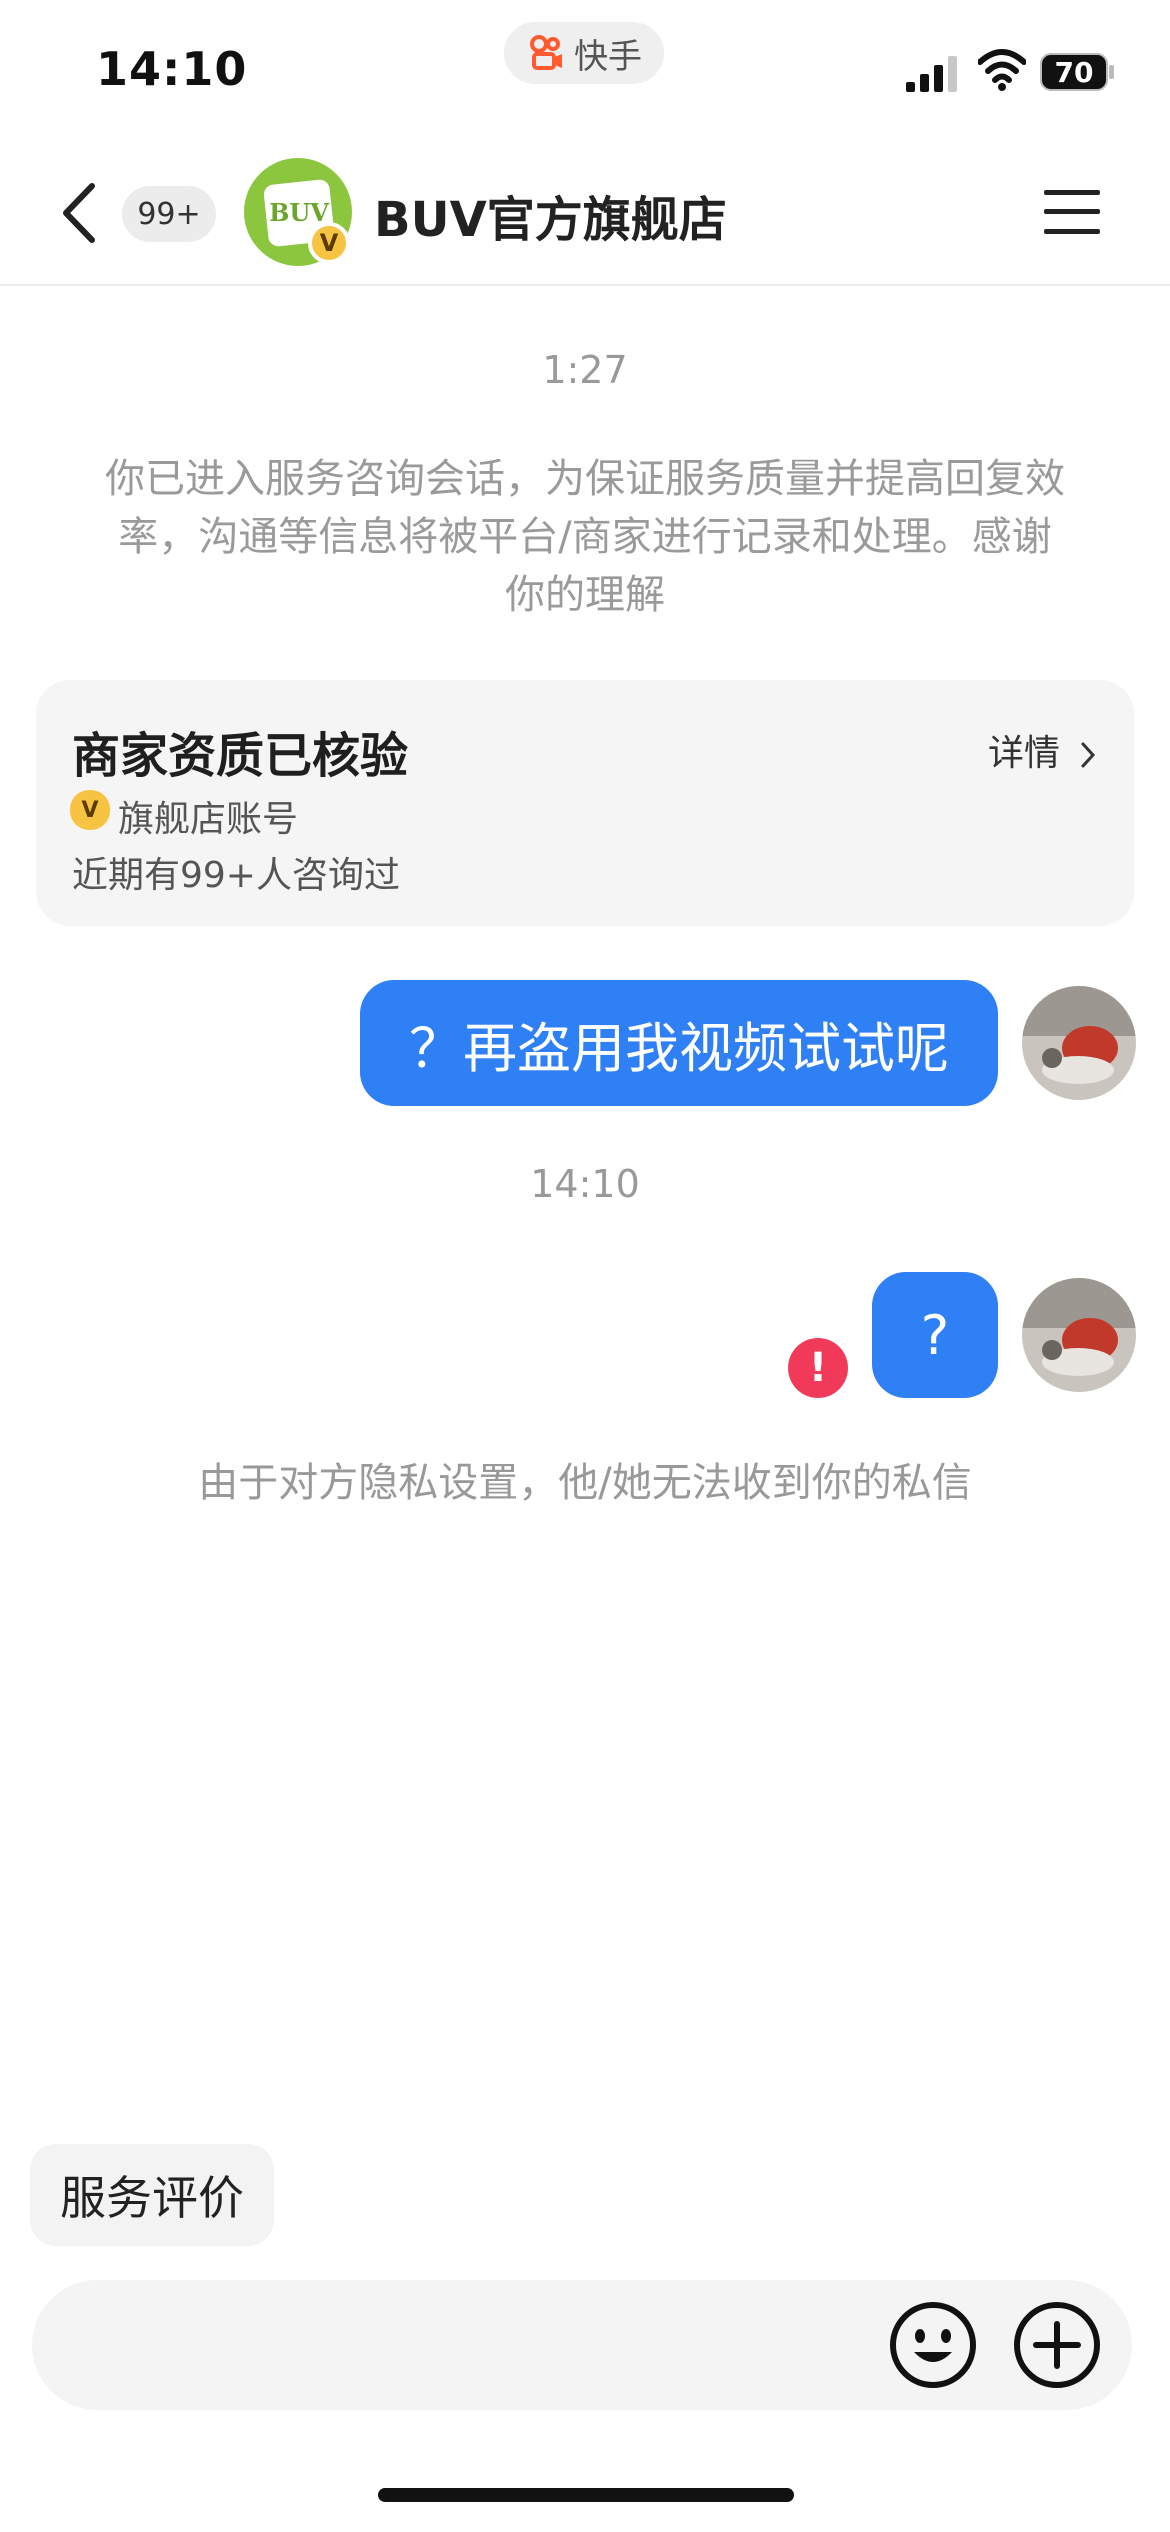 The height and width of the screenshot is (2532, 1170). I want to click on privacy-notice: 由于对方隐私设置，他/她无法收到你的私信, so click(585, 1483).